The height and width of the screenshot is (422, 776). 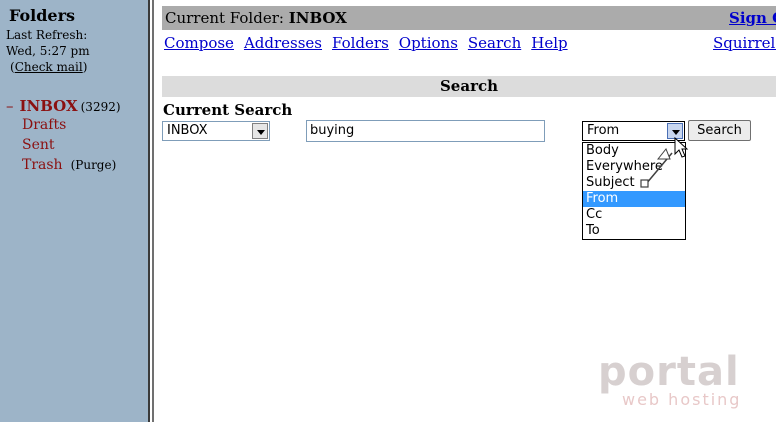 I want to click on folder-label-inbox: INBOX, so click(x=49, y=106).